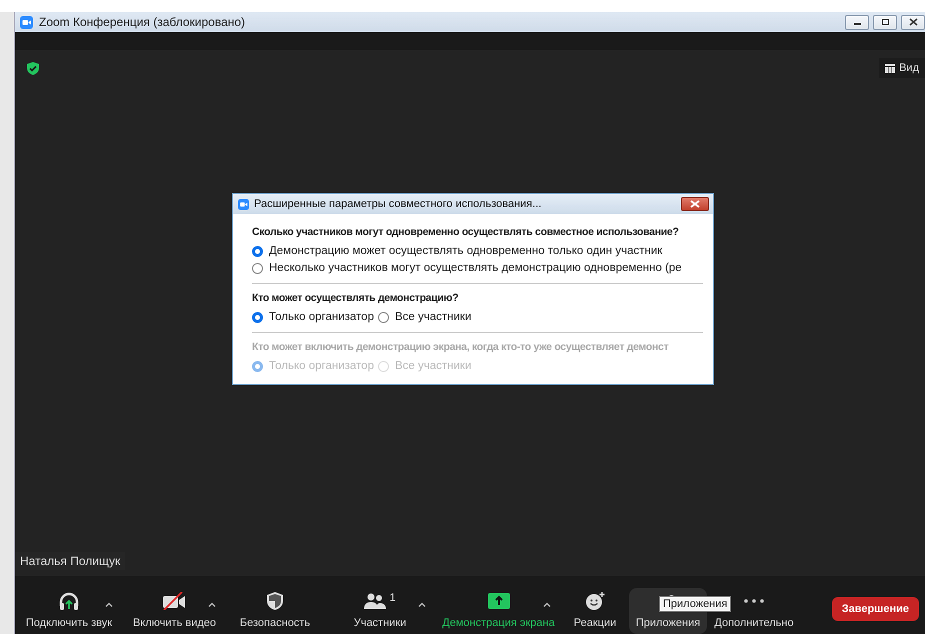 Image resolution: width=925 pixels, height=634 pixels. I want to click on window-title: Zoom Конференция (заблокировано), so click(142, 22).